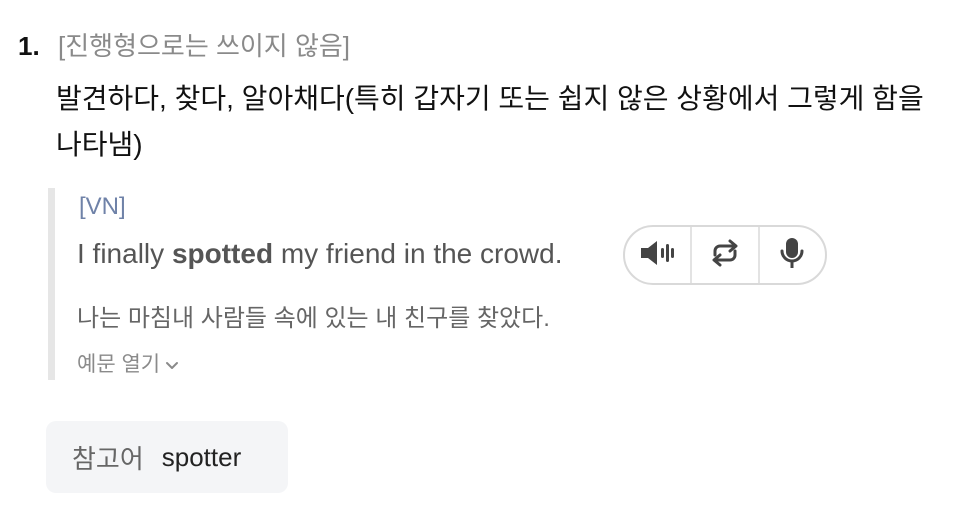 The image size is (972, 511). What do you see at coordinates (202, 457) in the screenshot?
I see `reference-link: spotter` at bounding box center [202, 457].